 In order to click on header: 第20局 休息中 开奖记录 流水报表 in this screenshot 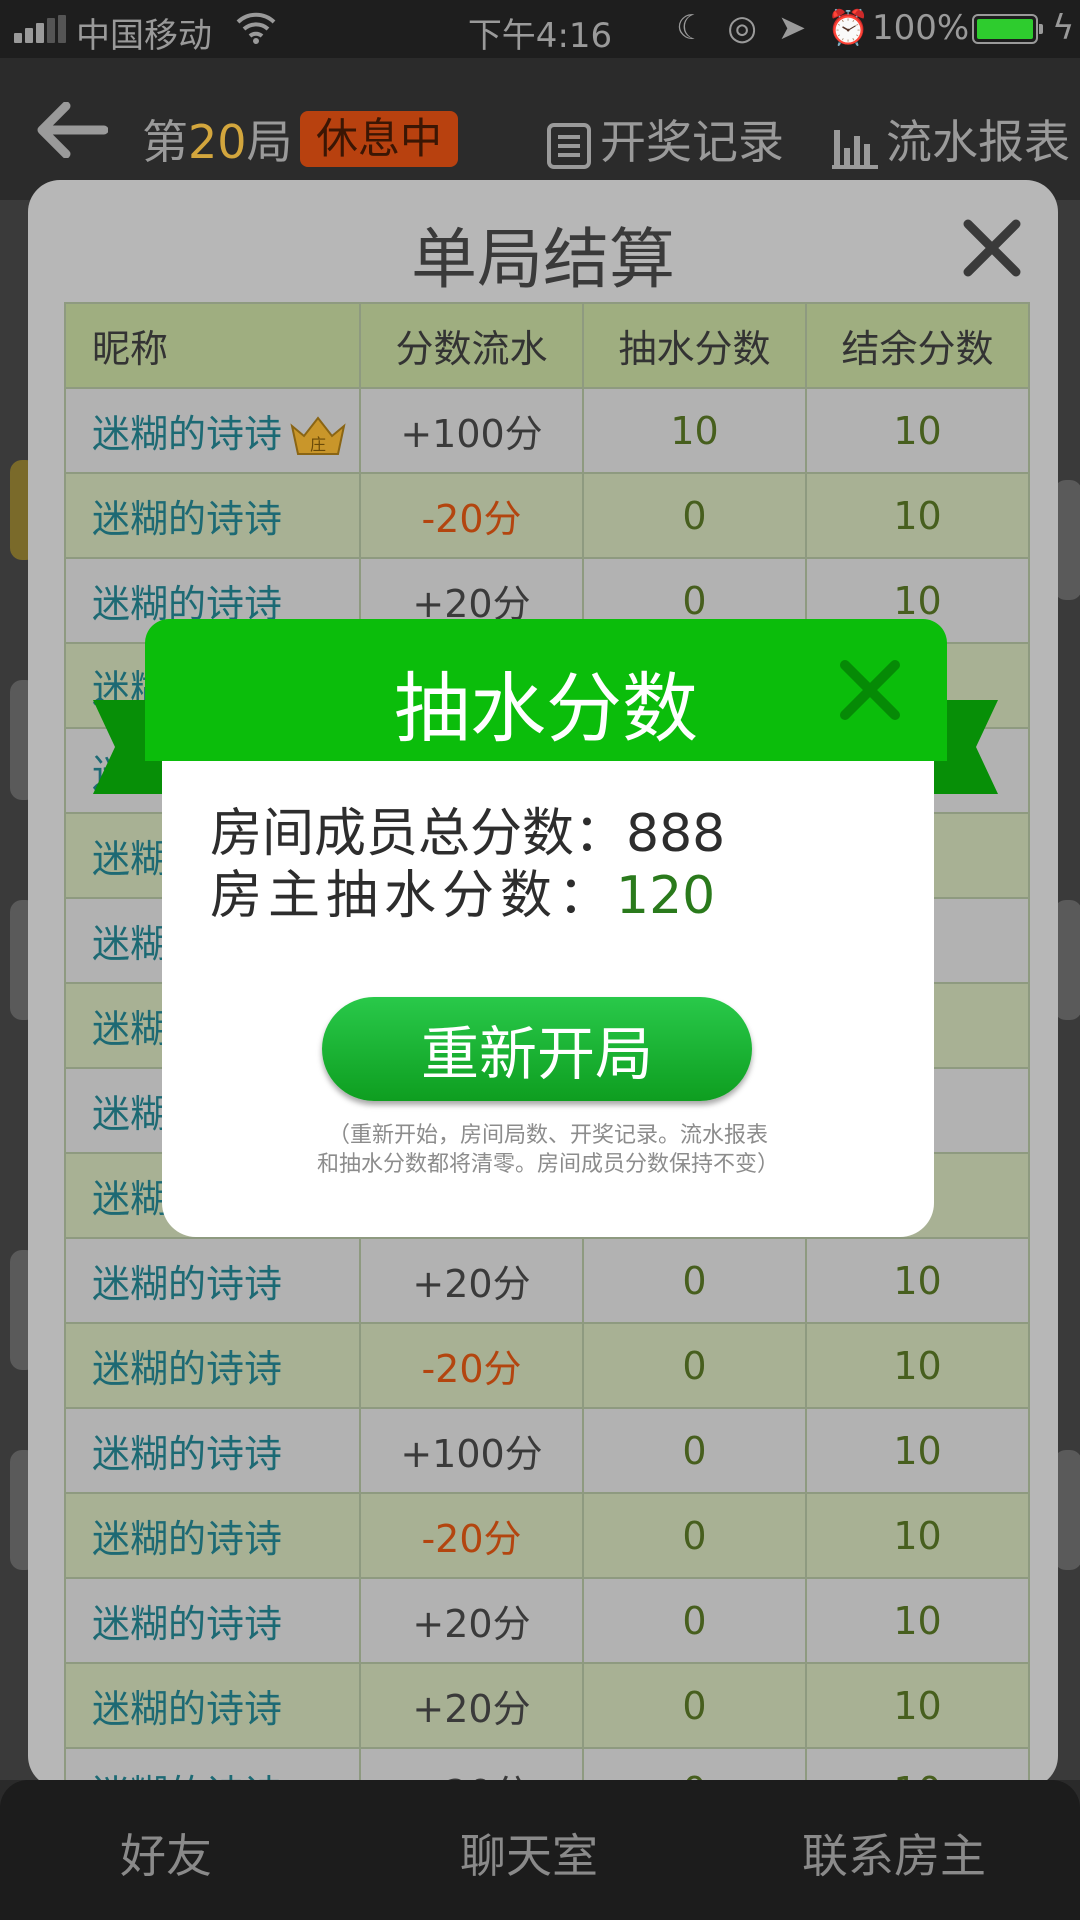, I will do `click(540, 129)`.